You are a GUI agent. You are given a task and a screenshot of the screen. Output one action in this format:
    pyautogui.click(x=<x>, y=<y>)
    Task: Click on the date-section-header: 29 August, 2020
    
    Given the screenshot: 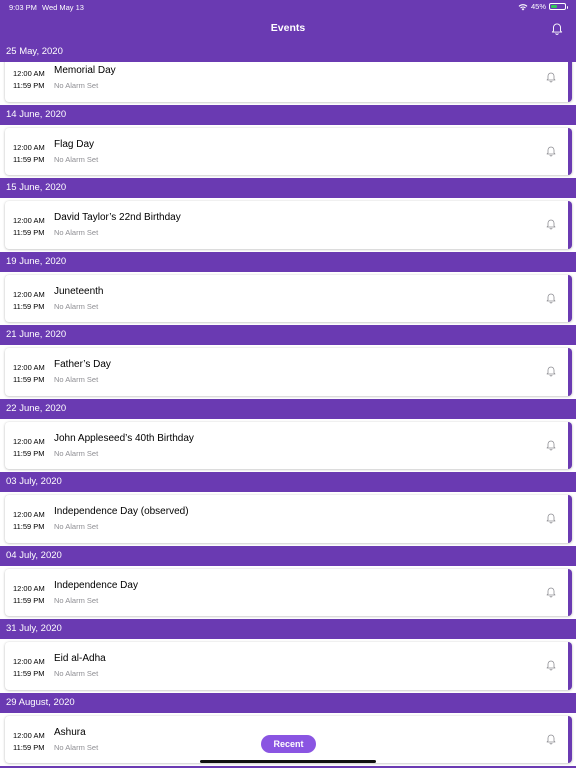 What is the action you would take?
    pyautogui.click(x=288, y=702)
    